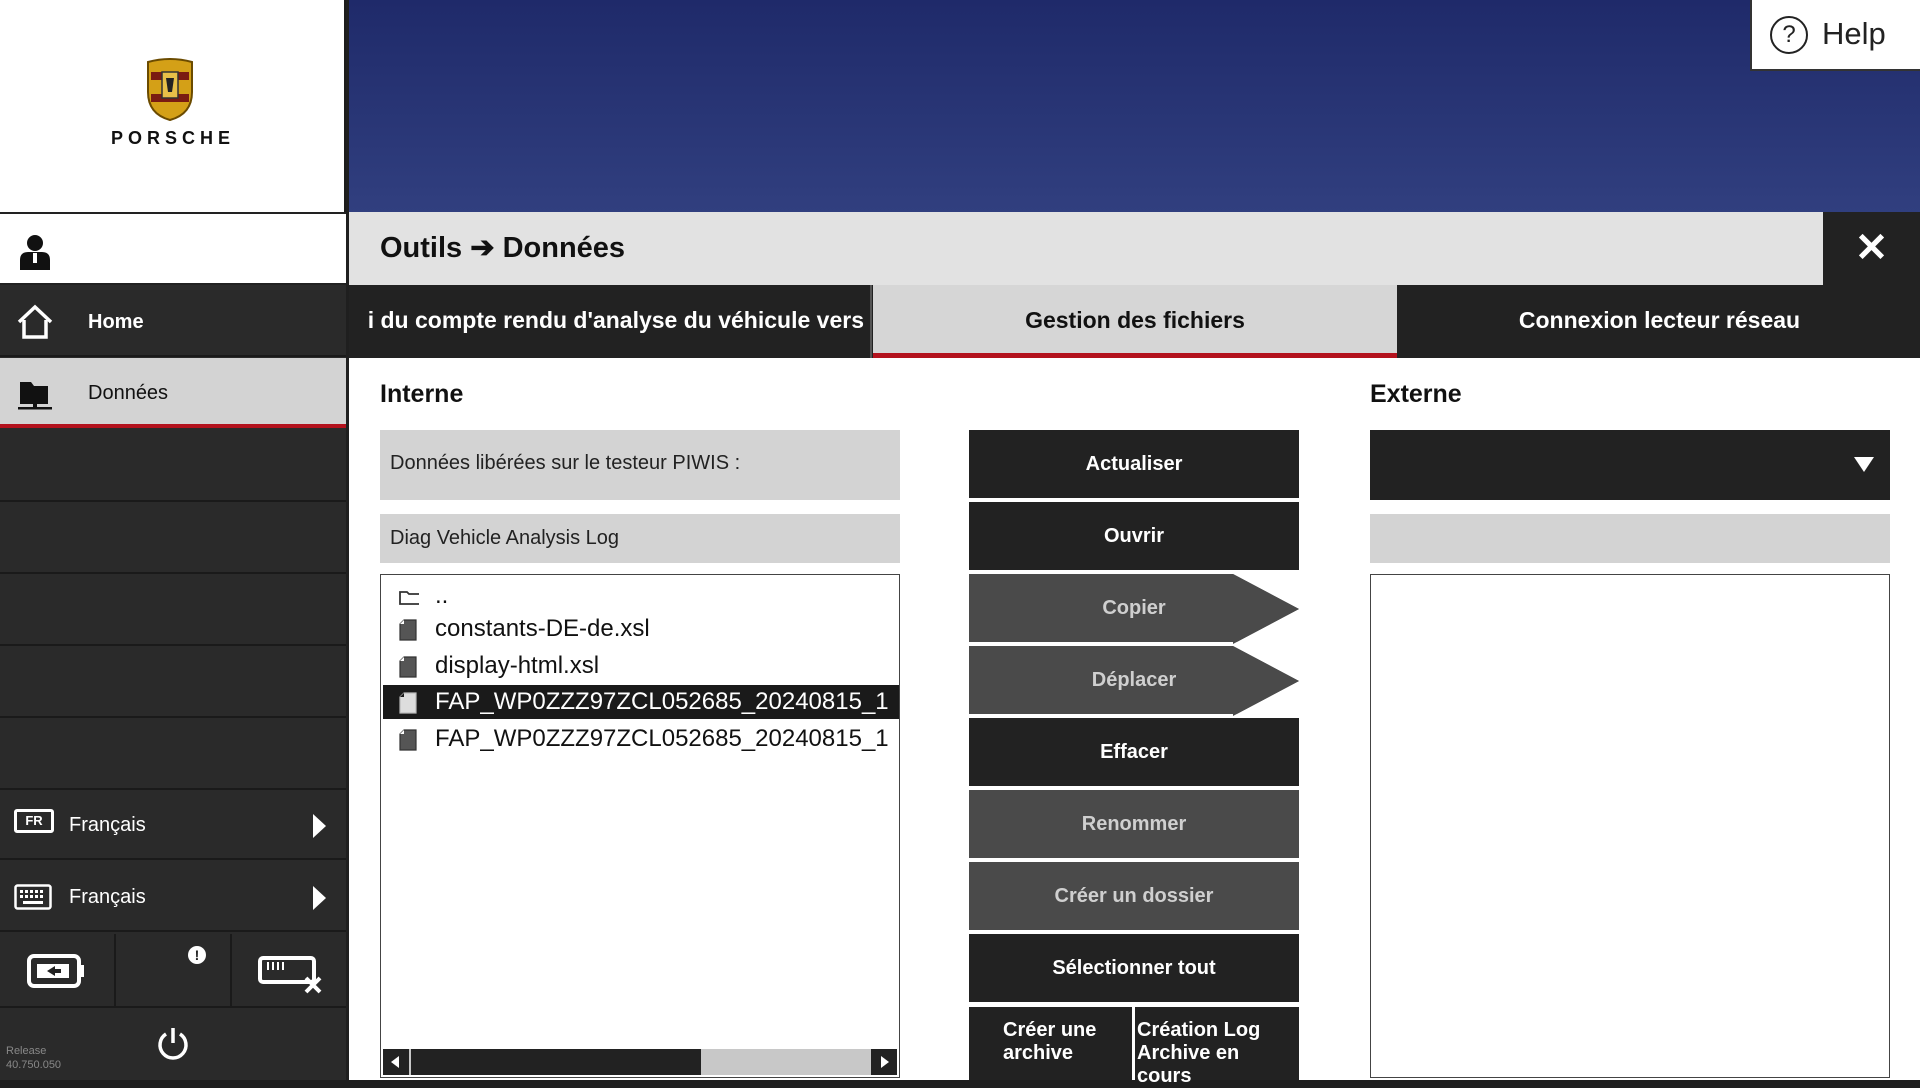 This screenshot has width=1920, height=1088. Describe the element at coordinates (26, 1051) in the screenshot. I see `release-label: Release` at that location.